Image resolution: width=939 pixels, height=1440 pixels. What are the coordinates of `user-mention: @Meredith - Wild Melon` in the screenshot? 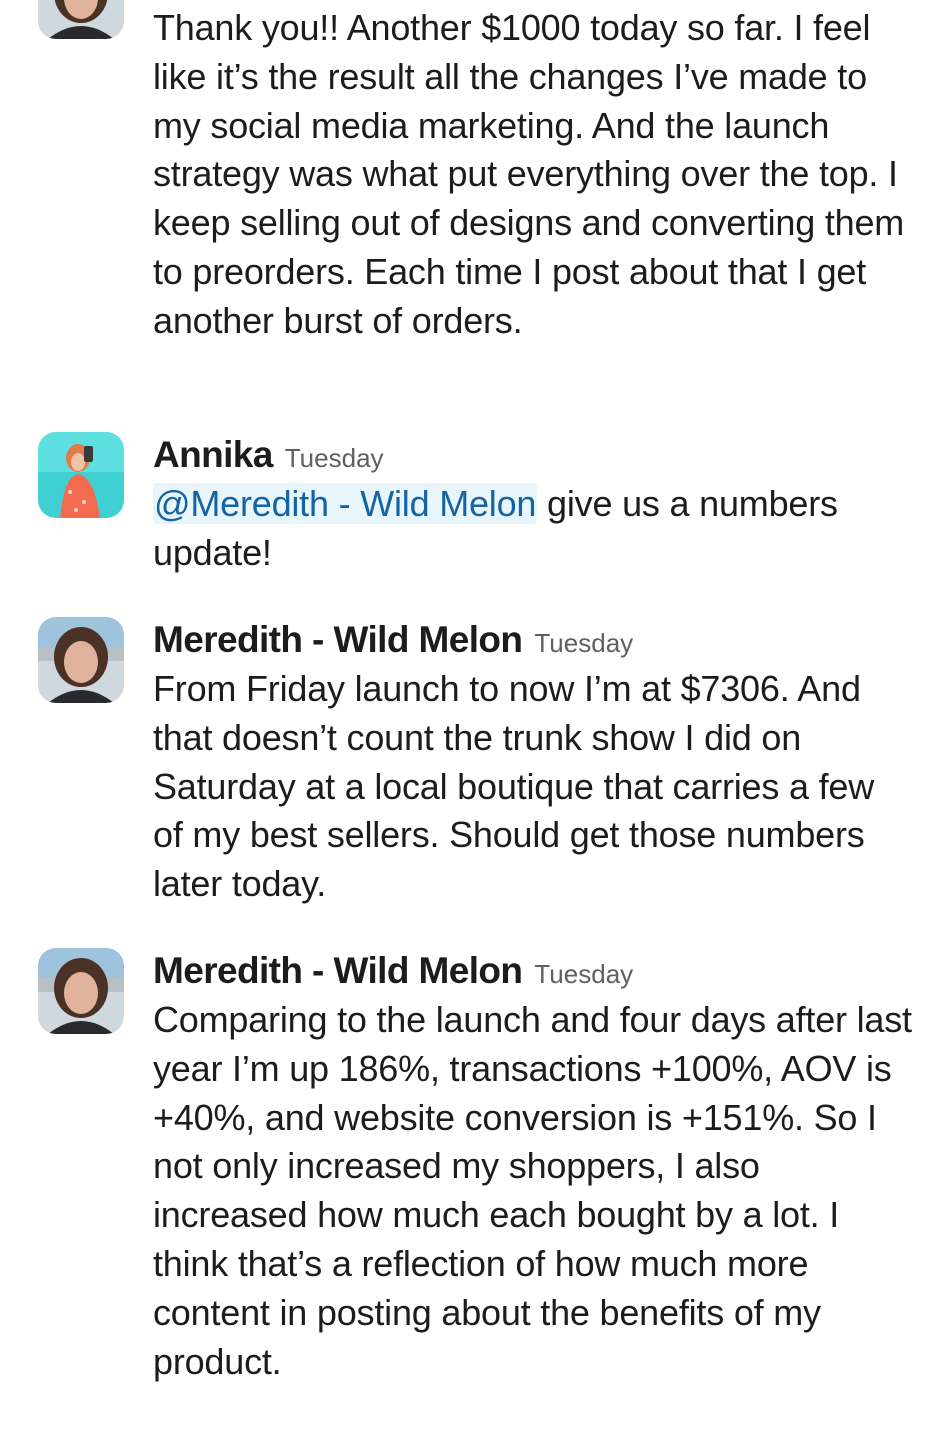 It's located at (345, 503).